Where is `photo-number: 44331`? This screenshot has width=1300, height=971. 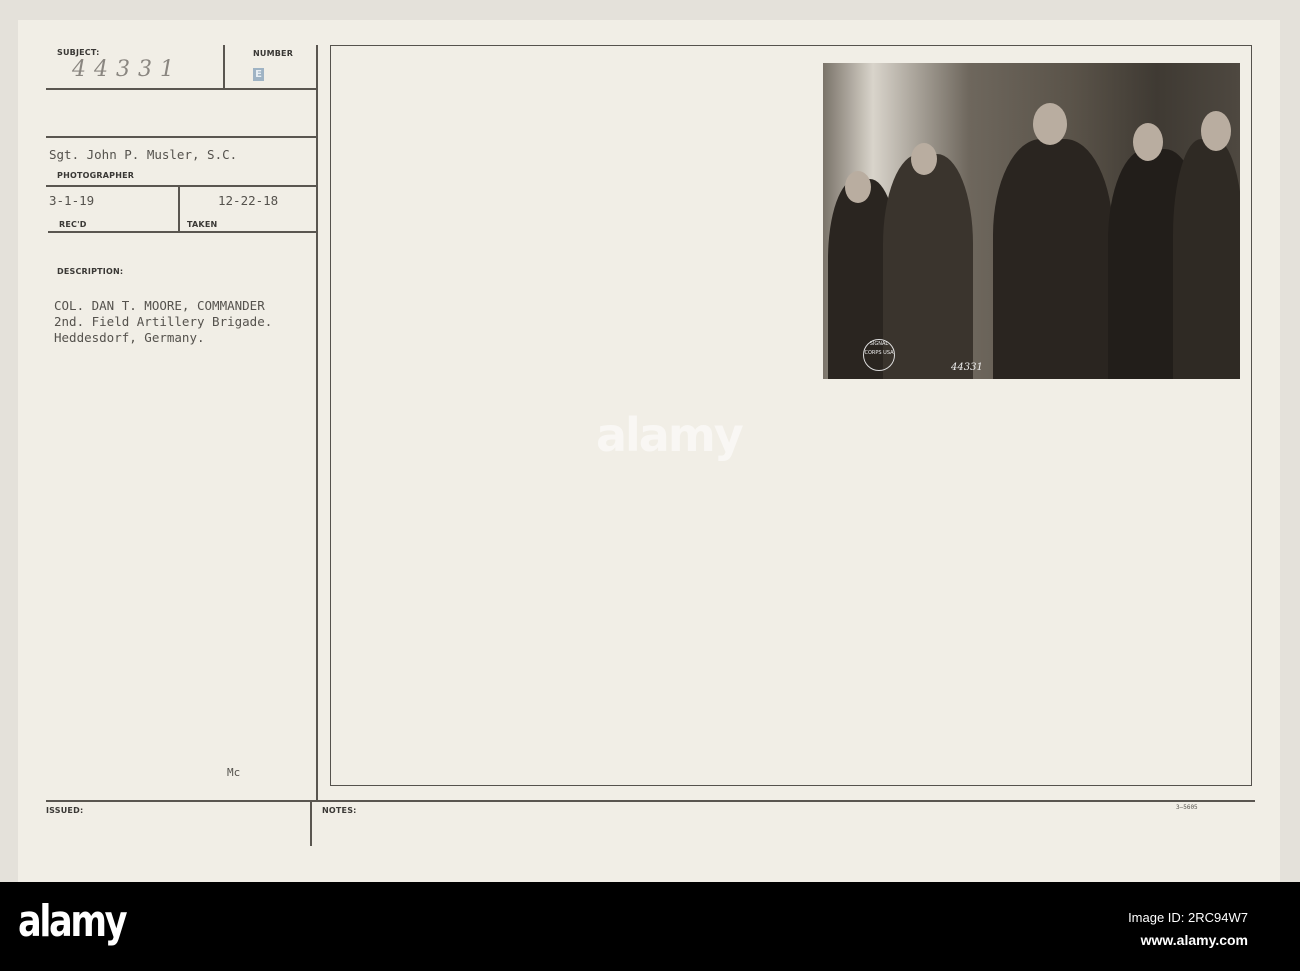
photo-number: 44331 is located at coordinates (967, 367).